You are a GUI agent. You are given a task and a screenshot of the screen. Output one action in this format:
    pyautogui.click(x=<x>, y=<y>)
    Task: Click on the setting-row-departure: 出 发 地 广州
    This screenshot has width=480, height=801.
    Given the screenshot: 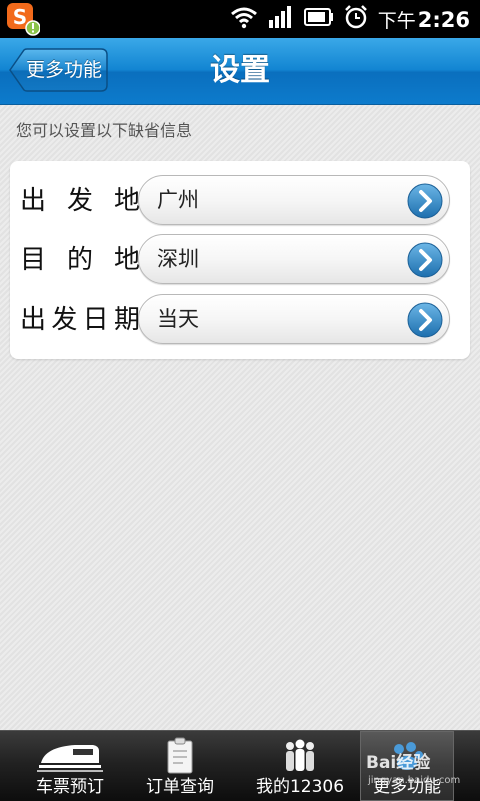 What is the action you would take?
    pyautogui.click(x=240, y=201)
    